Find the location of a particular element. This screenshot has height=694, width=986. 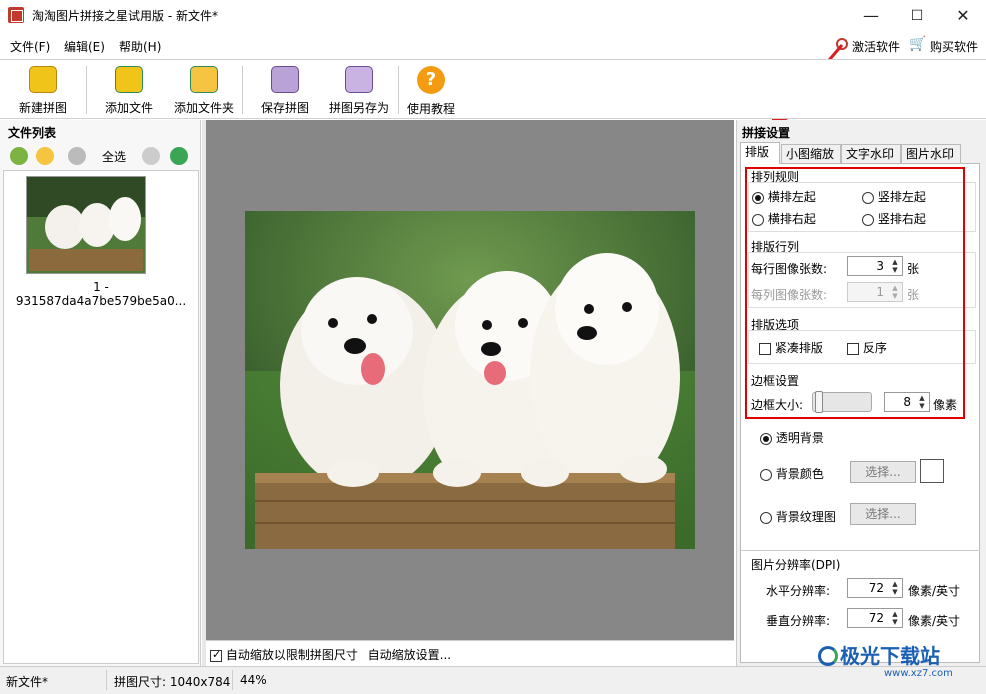

dpi-v-label: 垂直分辨率: is located at coordinates (798, 621).